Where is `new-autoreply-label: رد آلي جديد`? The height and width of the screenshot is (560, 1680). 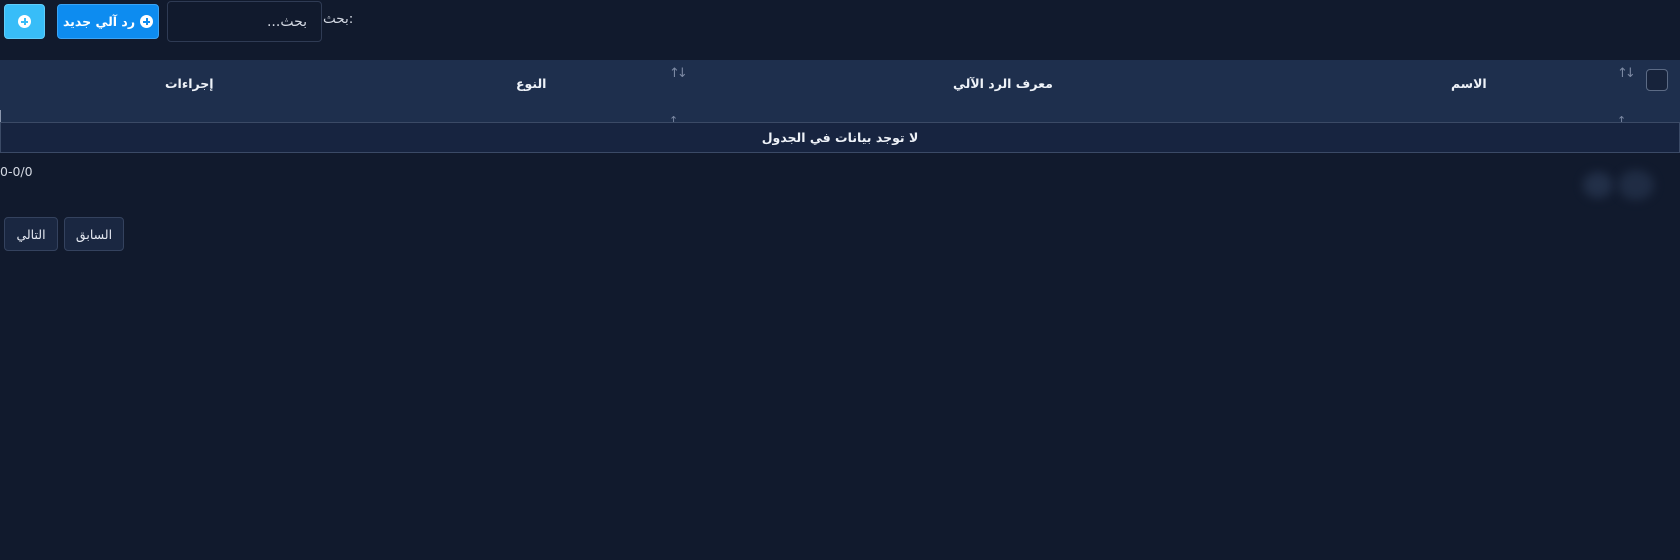 new-autoreply-label: رد آلي جديد is located at coordinates (99, 21).